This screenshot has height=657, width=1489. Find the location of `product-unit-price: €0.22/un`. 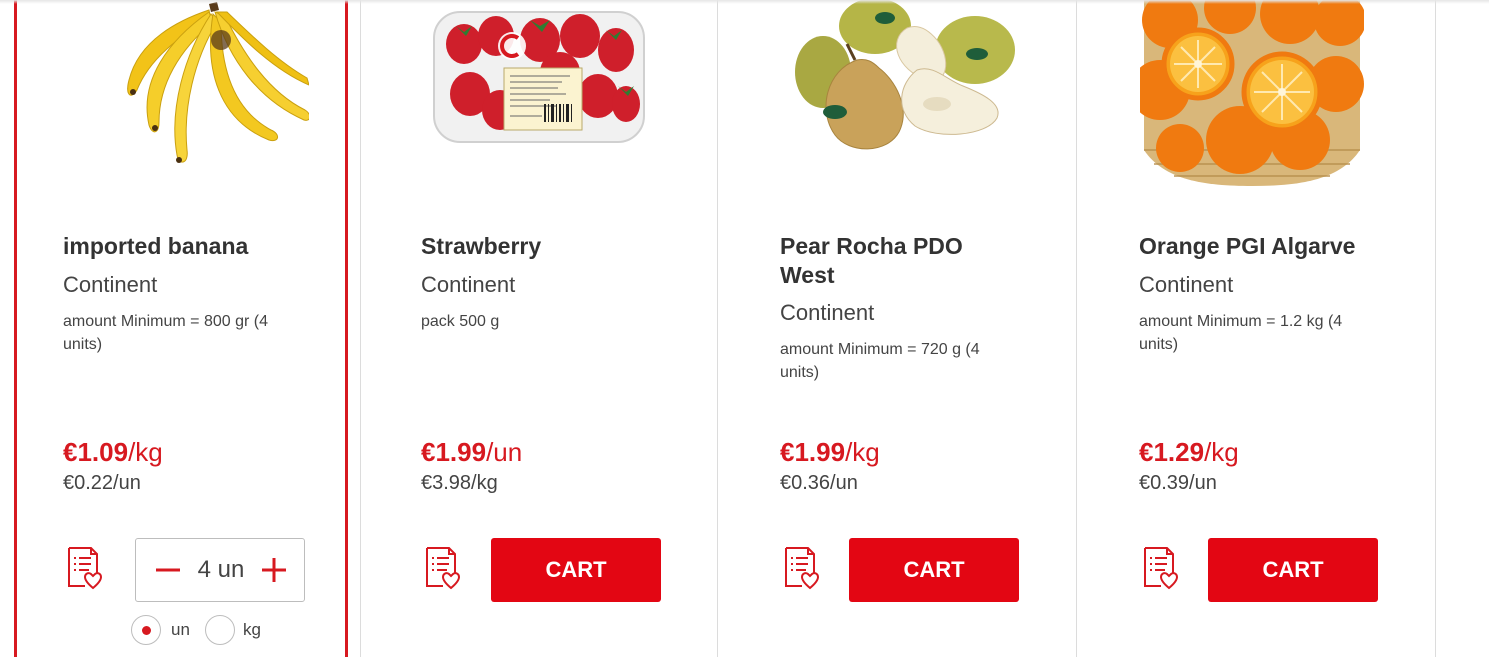

product-unit-price: €0.22/un is located at coordinates (102, 483).